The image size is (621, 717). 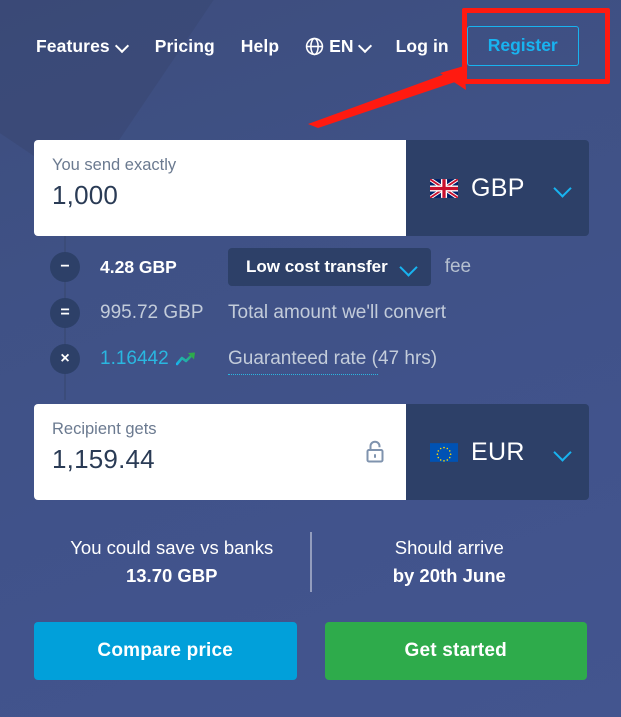 I want to click on arrival-info: Should arrive by 20th June, so click(x=450, y=562).